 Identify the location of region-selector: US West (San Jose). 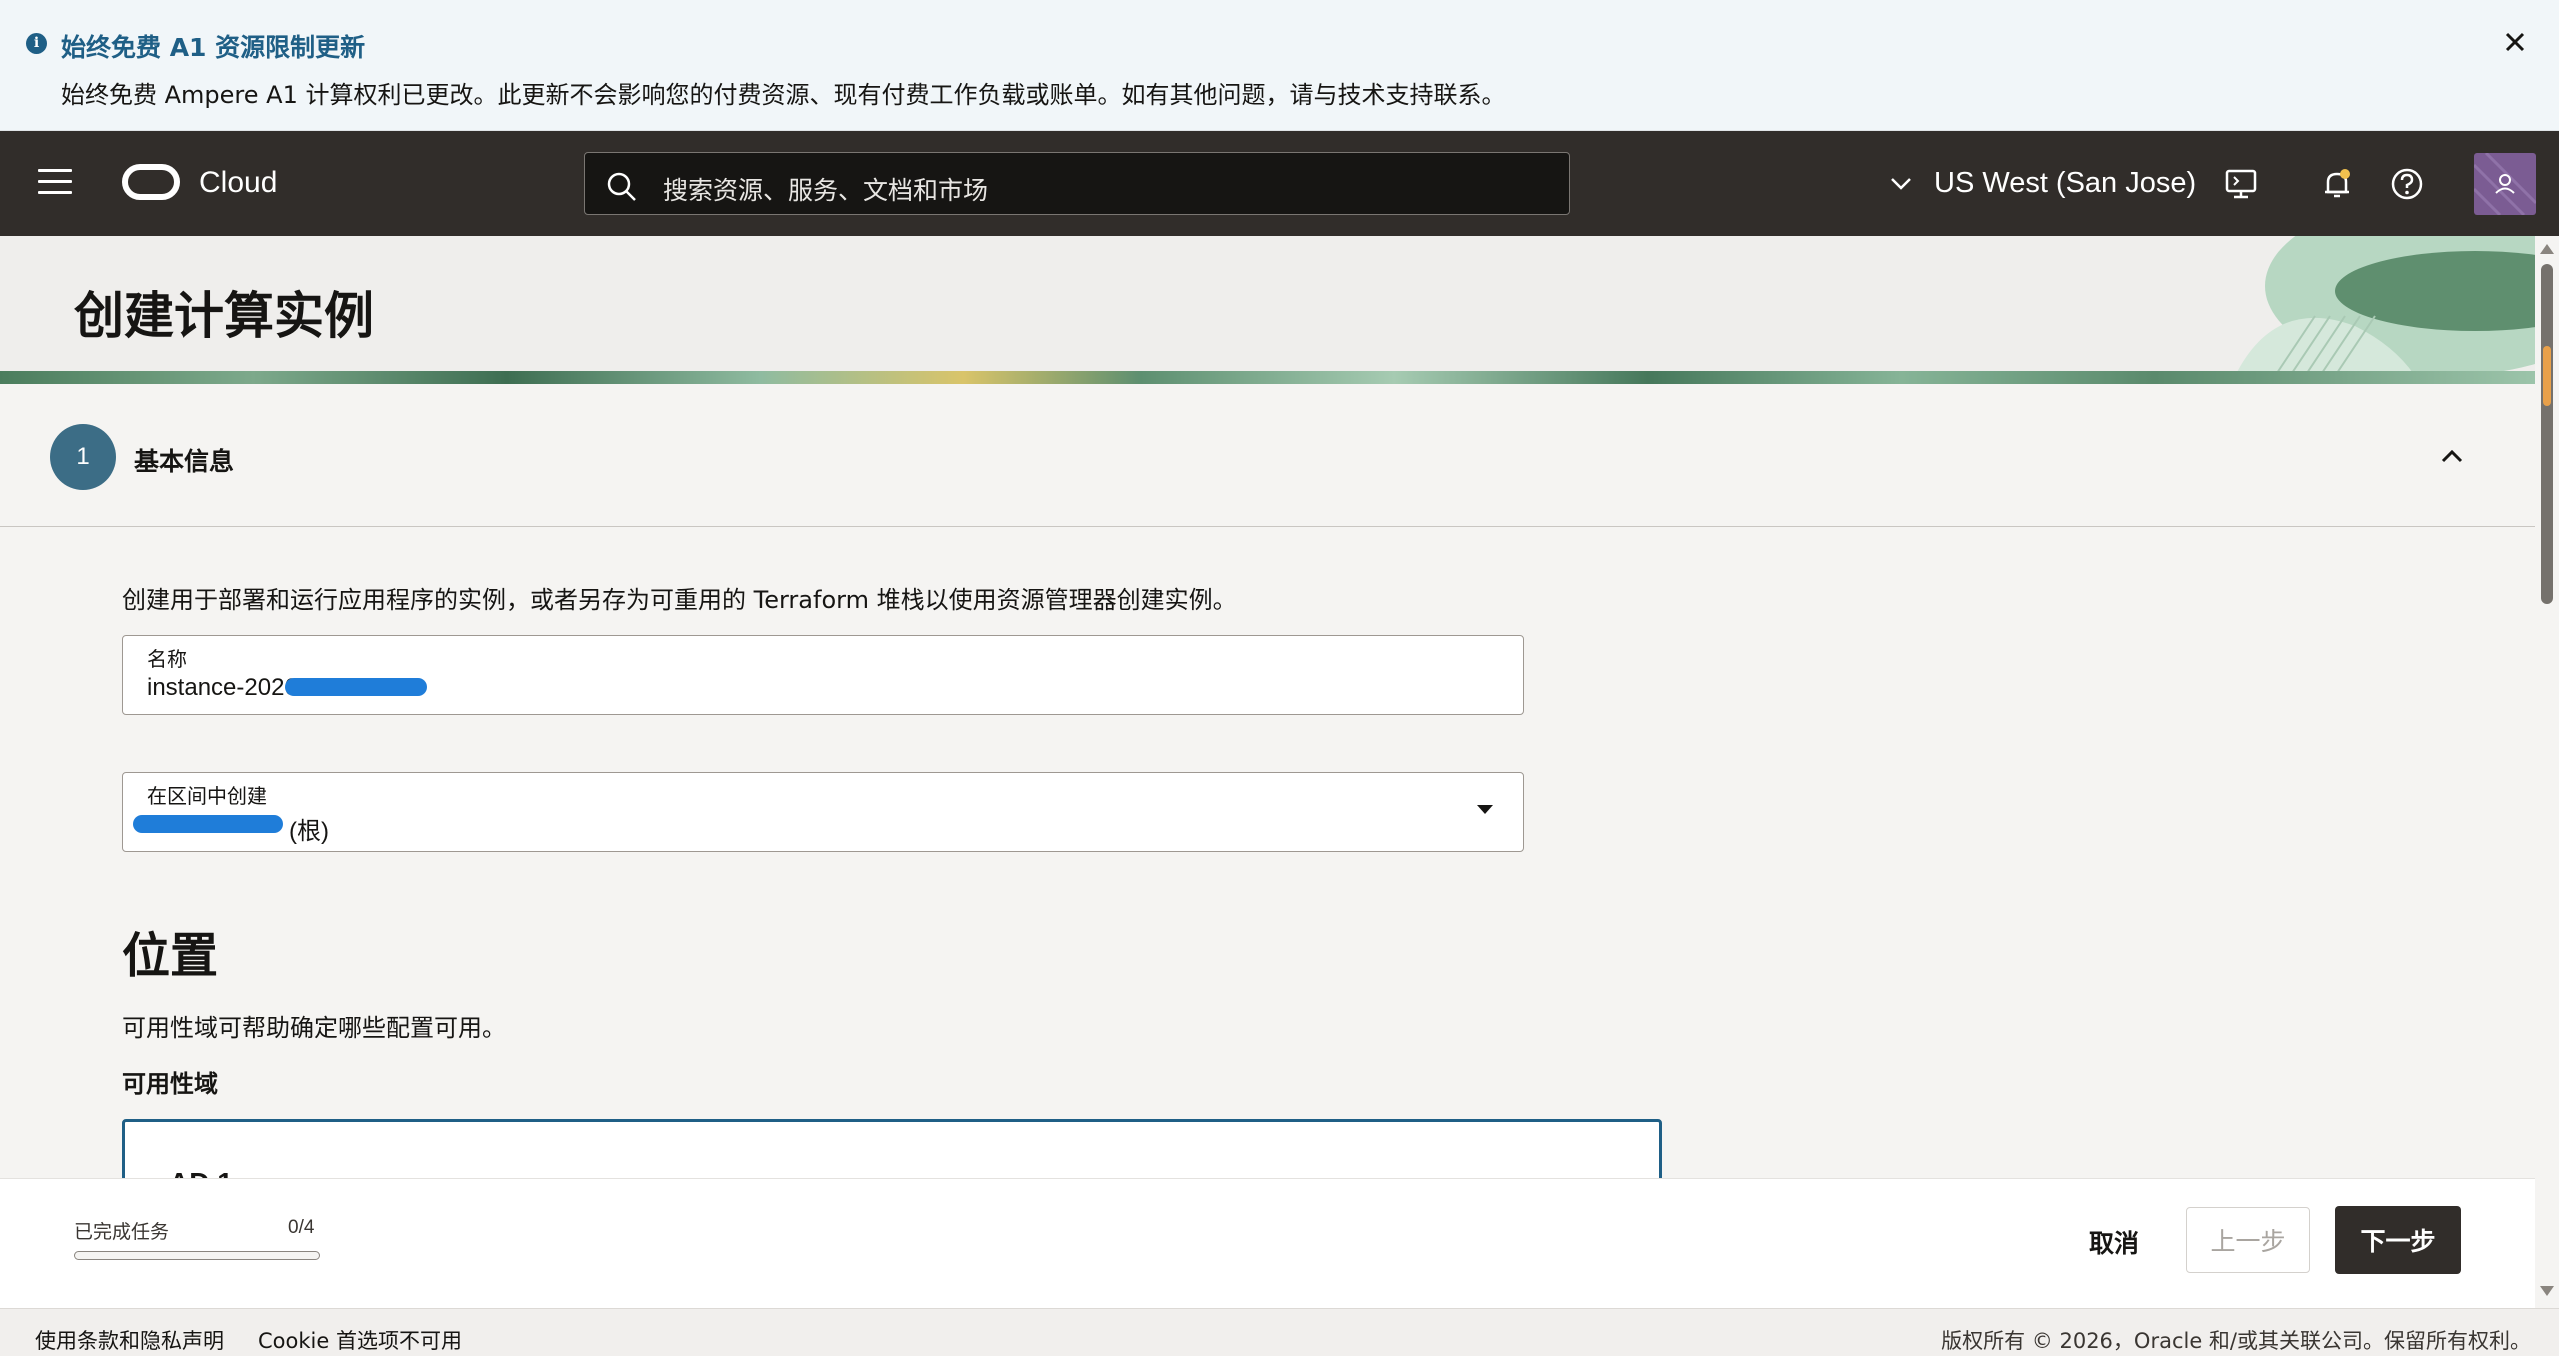
(2041, 183).